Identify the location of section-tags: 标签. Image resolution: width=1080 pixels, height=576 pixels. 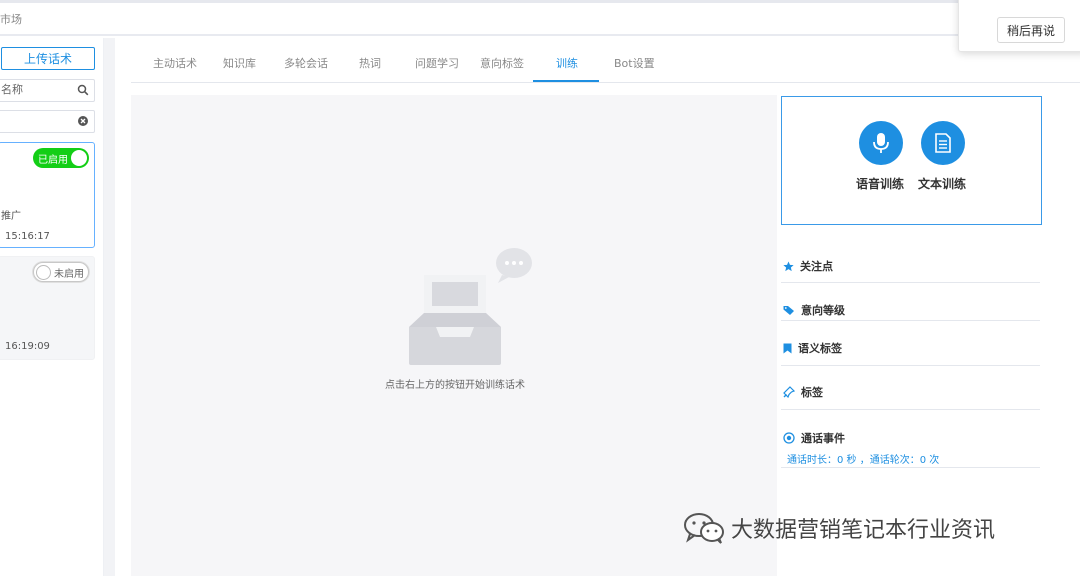
(910, 394).